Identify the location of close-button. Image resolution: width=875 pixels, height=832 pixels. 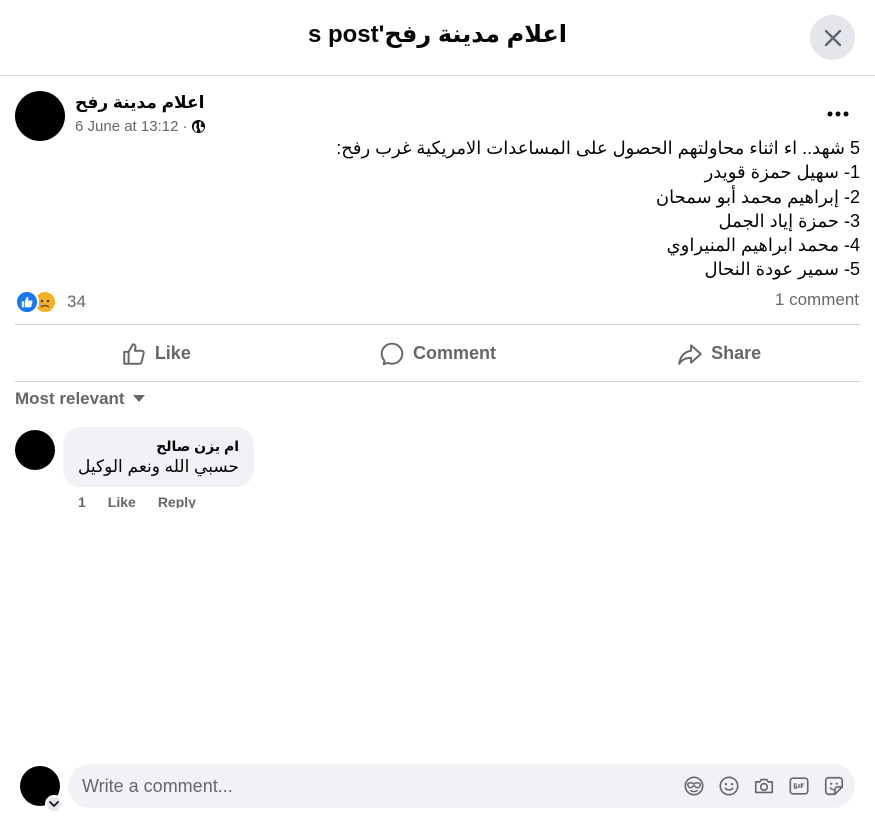
(832, 37).